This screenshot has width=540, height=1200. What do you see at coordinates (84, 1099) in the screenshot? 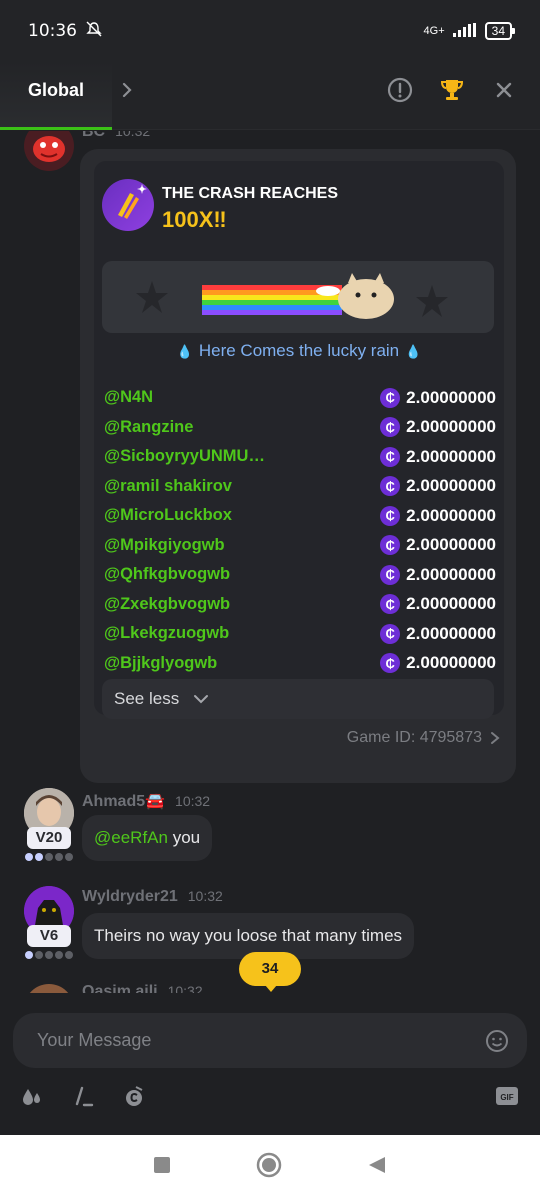
I see `slash-command-icon` at bounding box center [84, 1099].